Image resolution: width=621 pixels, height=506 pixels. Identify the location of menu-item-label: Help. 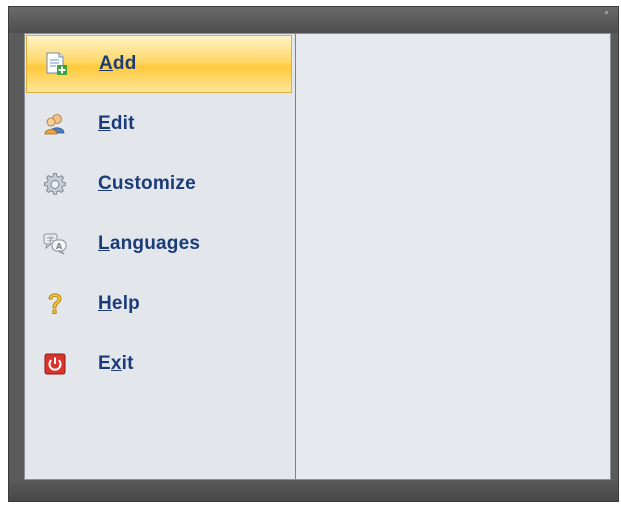
(119, 304).